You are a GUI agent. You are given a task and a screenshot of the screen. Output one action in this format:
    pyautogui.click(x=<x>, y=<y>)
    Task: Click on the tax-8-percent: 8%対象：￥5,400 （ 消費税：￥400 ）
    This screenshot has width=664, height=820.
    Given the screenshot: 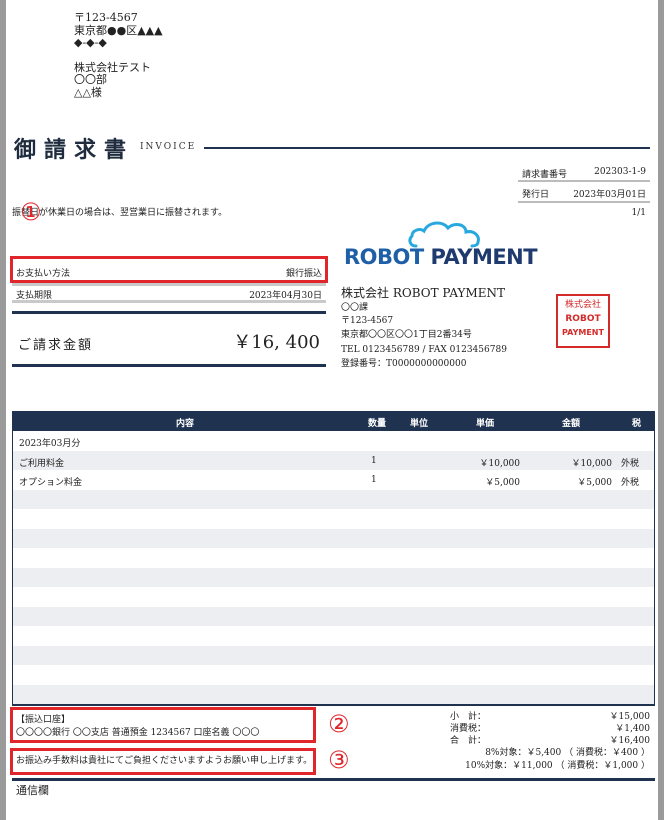 What is the action you would take?
    pyautogui.click(x=567, y=753)
    